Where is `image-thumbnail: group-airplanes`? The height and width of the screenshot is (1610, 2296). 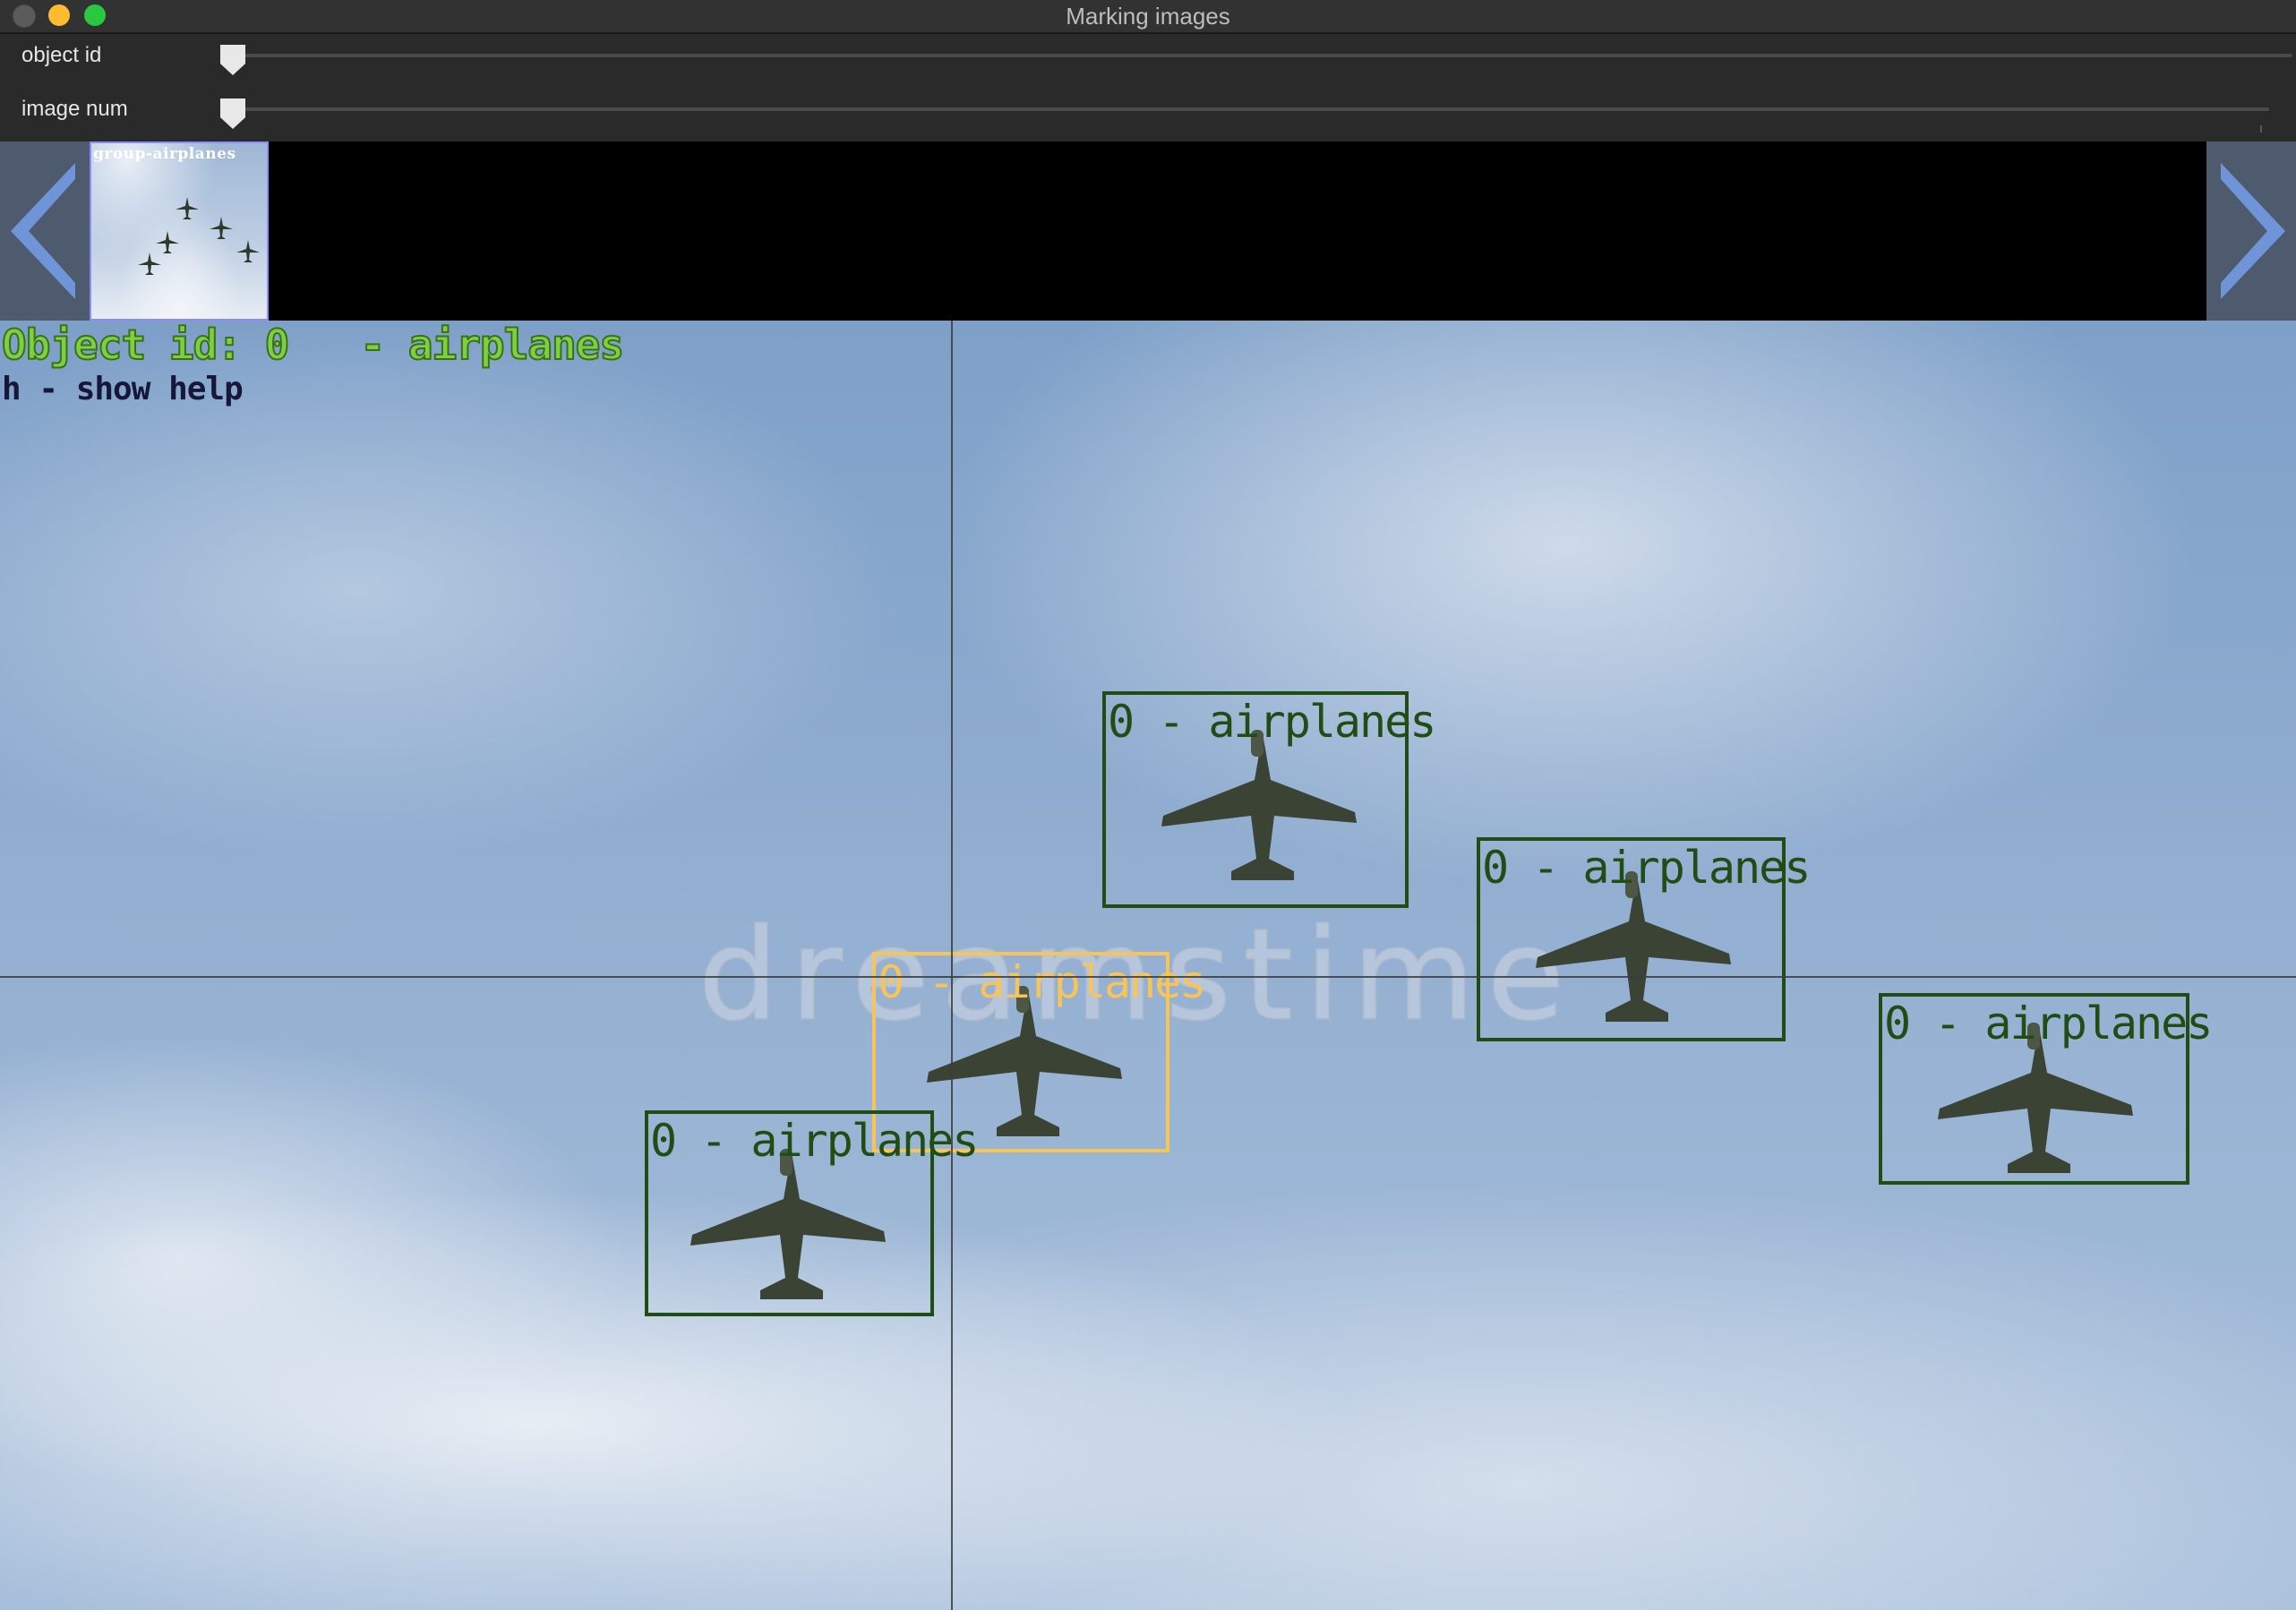 image-thumbnail: group-airplanes is located at coordinates (180, 231).